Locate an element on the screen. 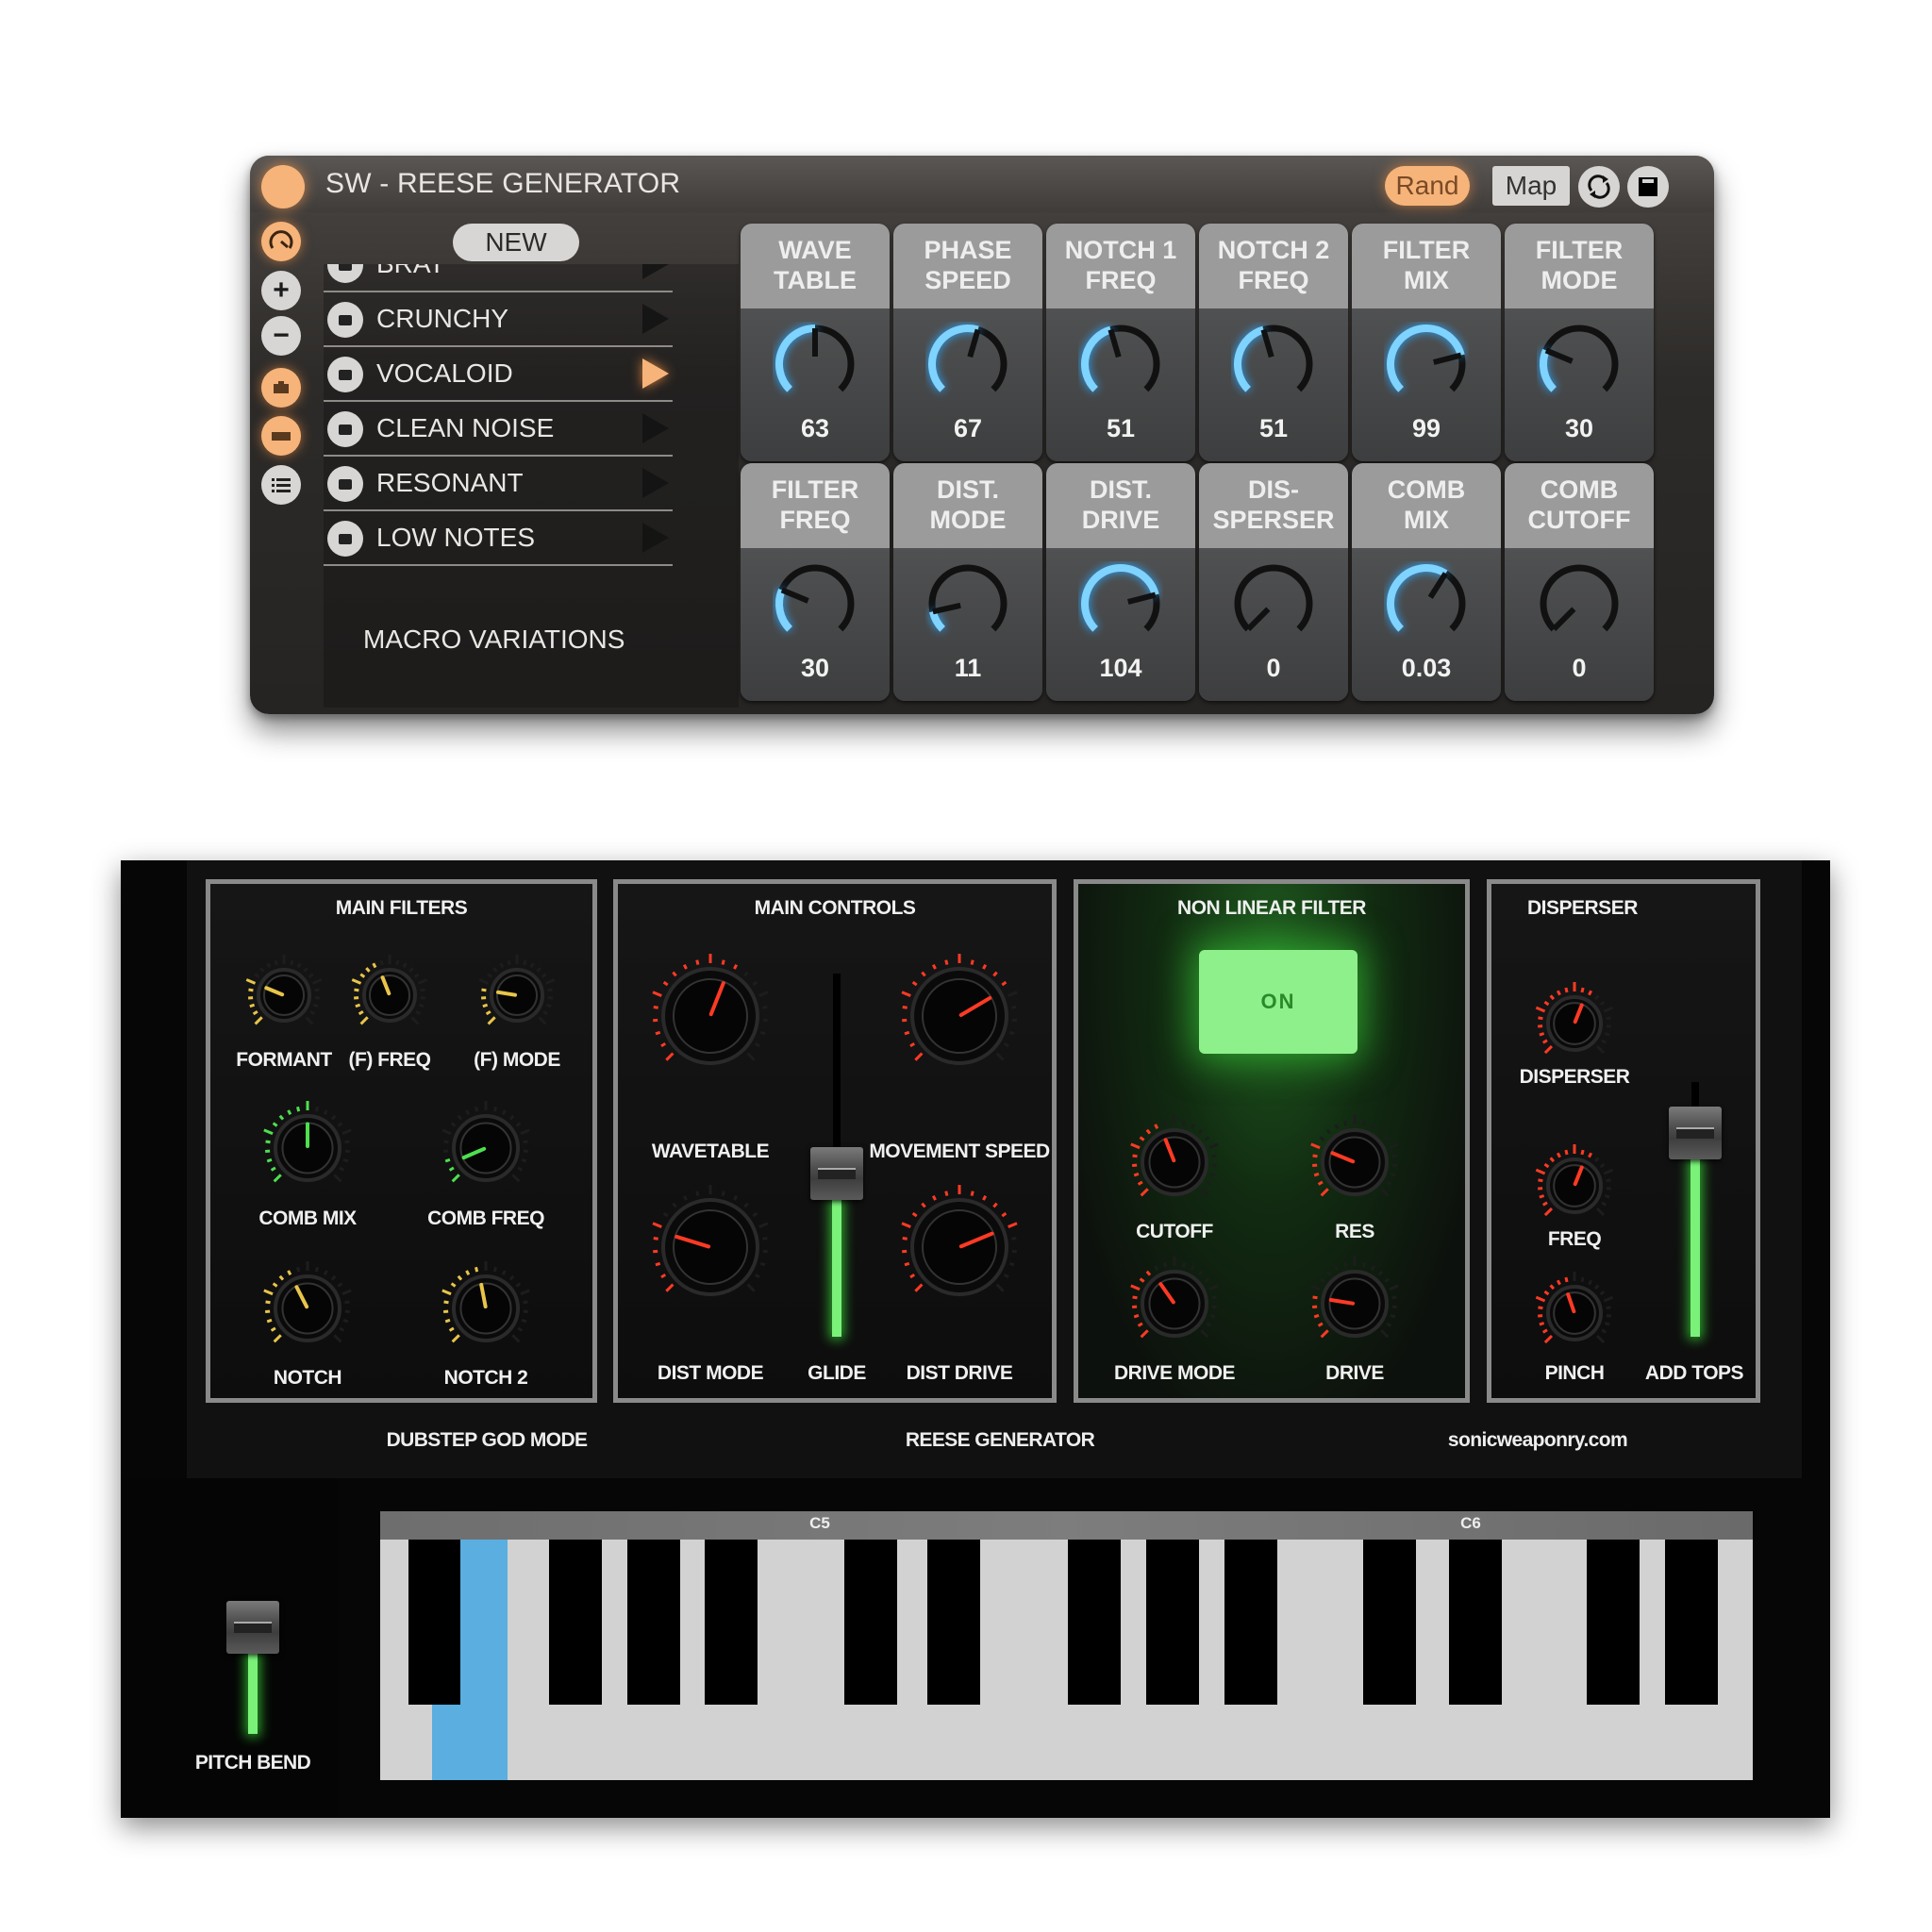 This screenshot has width=1932, height=1932. knob-drive-mode is located at coordinates (1174, 1306).